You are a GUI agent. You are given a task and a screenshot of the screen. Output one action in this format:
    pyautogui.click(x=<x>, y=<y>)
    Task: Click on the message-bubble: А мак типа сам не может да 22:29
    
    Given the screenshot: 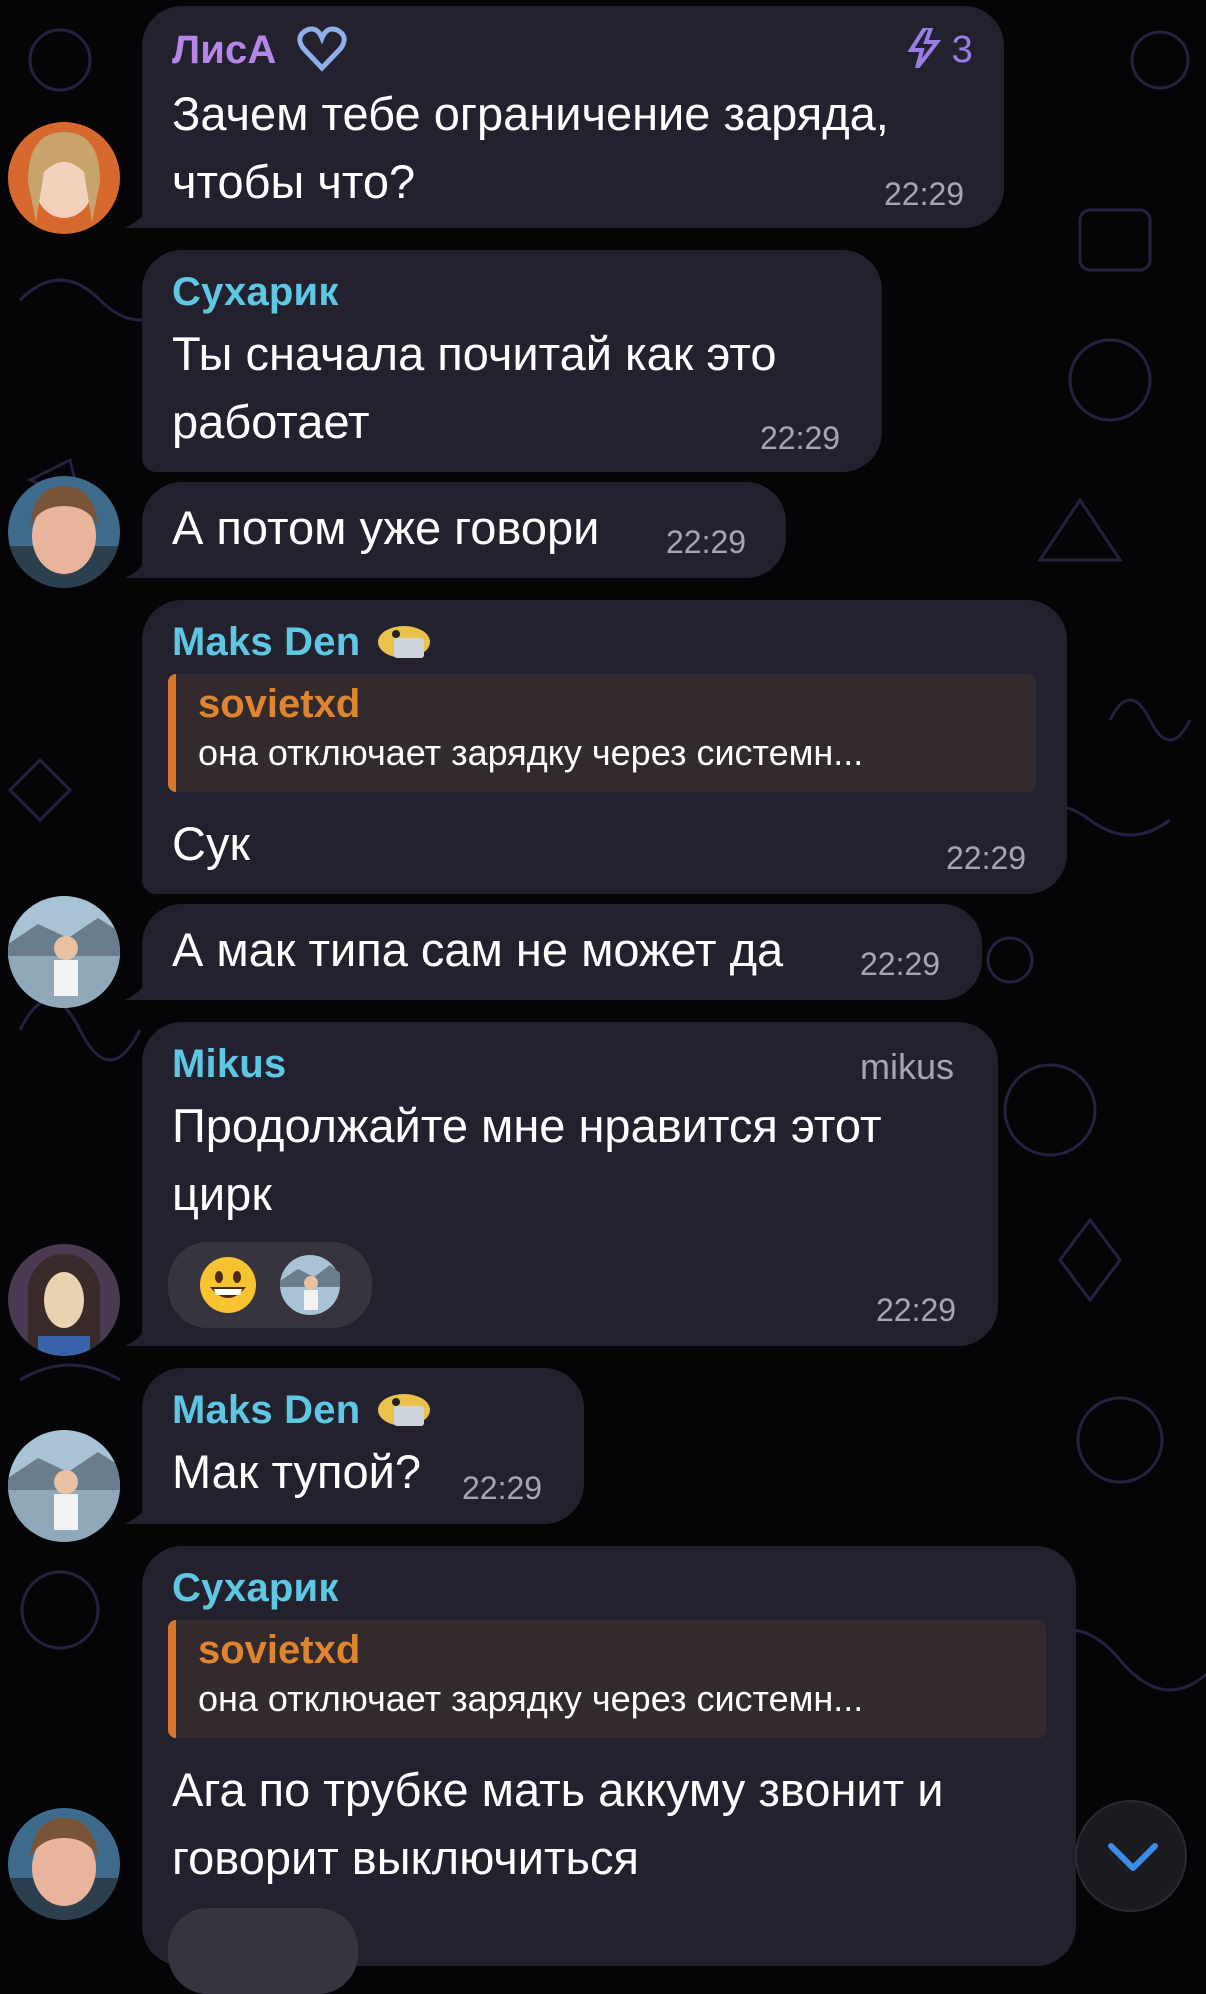 What is the action you would take?
    pyautogui.click(x=553, y=952)
    